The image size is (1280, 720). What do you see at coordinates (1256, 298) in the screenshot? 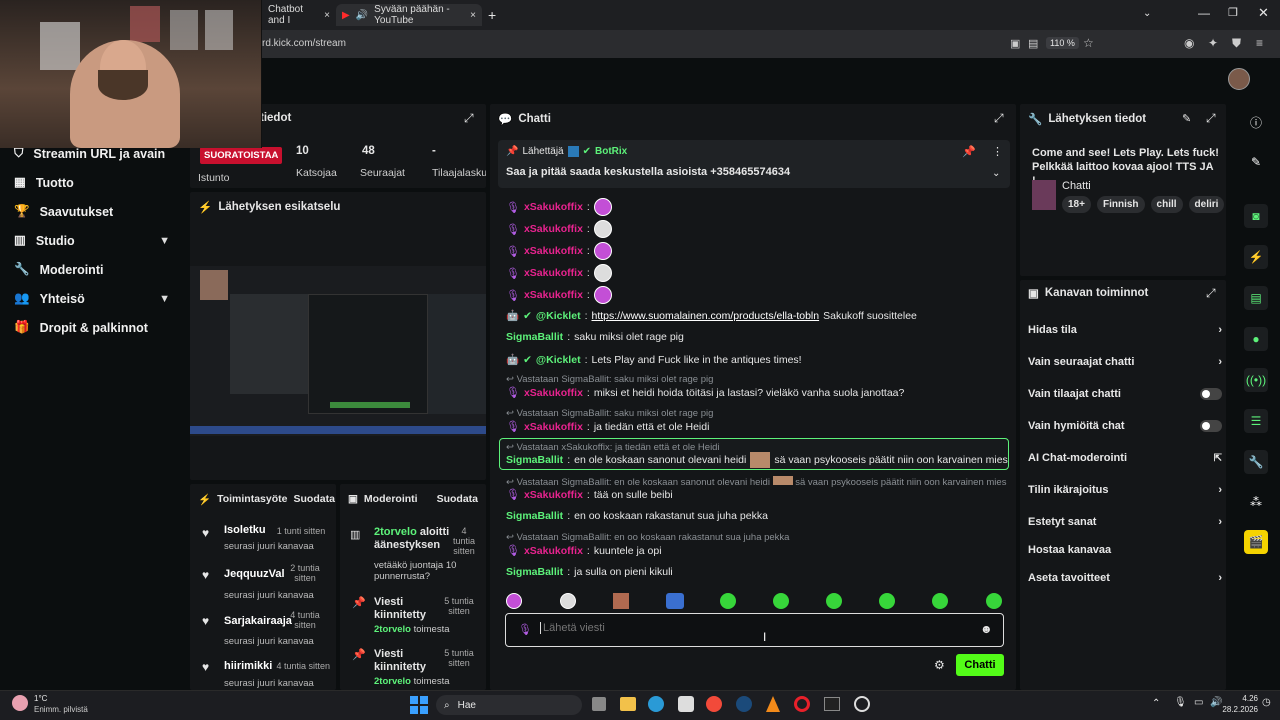
I see `document-icon: ▤` at bounding box center [1256, 298].